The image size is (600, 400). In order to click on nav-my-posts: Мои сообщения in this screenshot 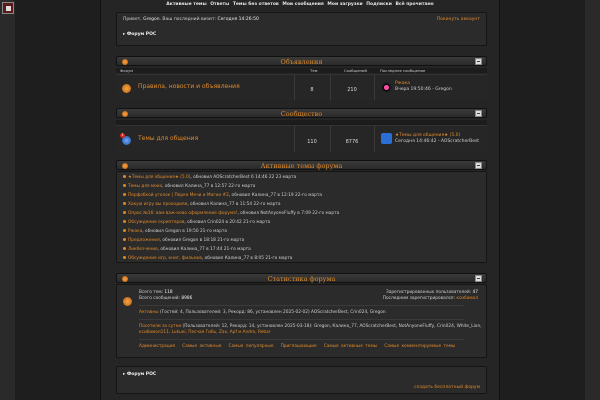, I will do `click(302, 4)`.